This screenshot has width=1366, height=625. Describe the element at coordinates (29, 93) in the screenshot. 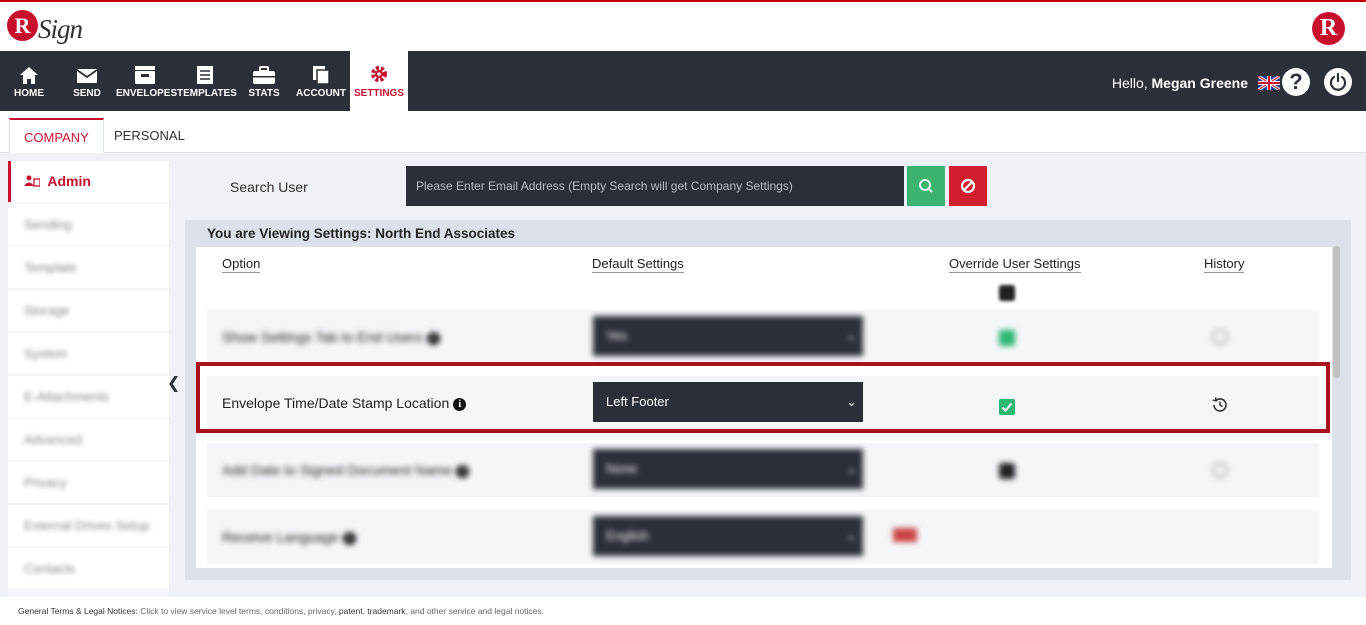

I see `nav-home-label: HOME` at that location.